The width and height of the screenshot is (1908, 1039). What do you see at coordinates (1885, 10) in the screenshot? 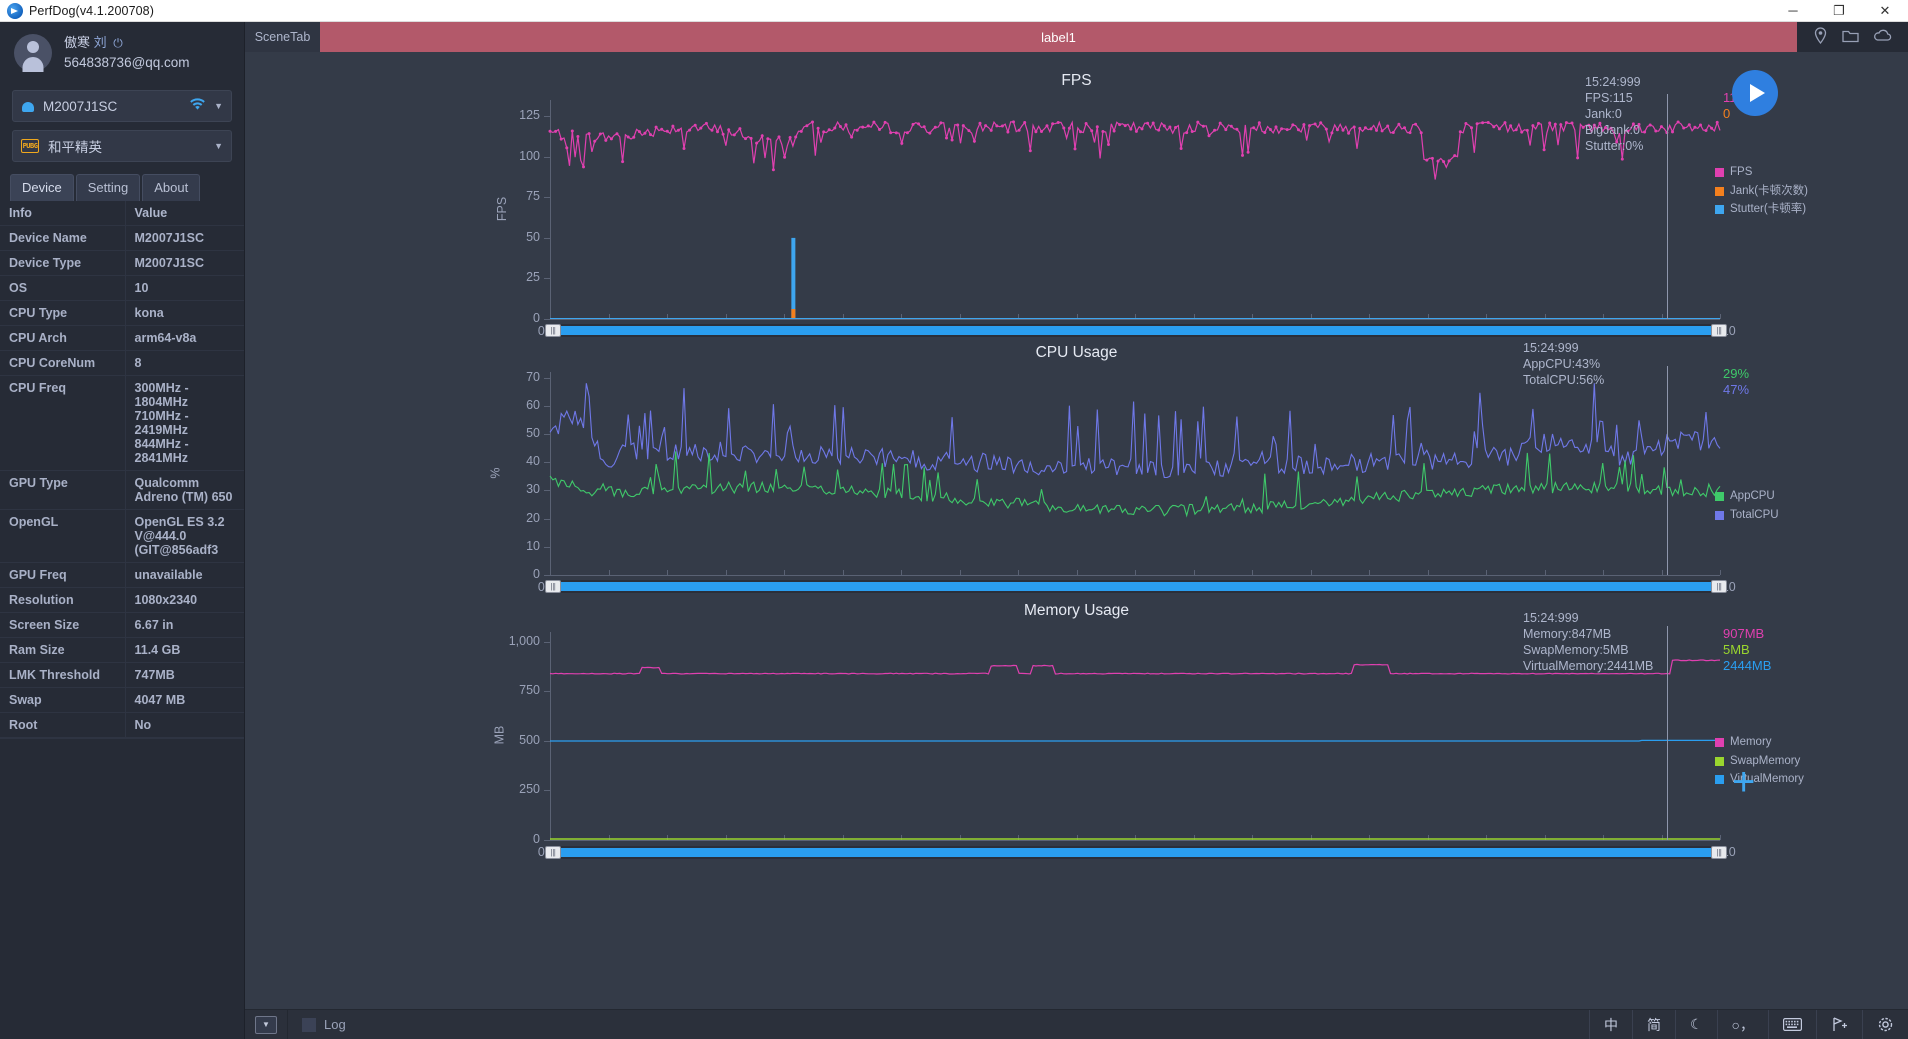
I see `close-button: ✕` at bounding box center [1885, 10].